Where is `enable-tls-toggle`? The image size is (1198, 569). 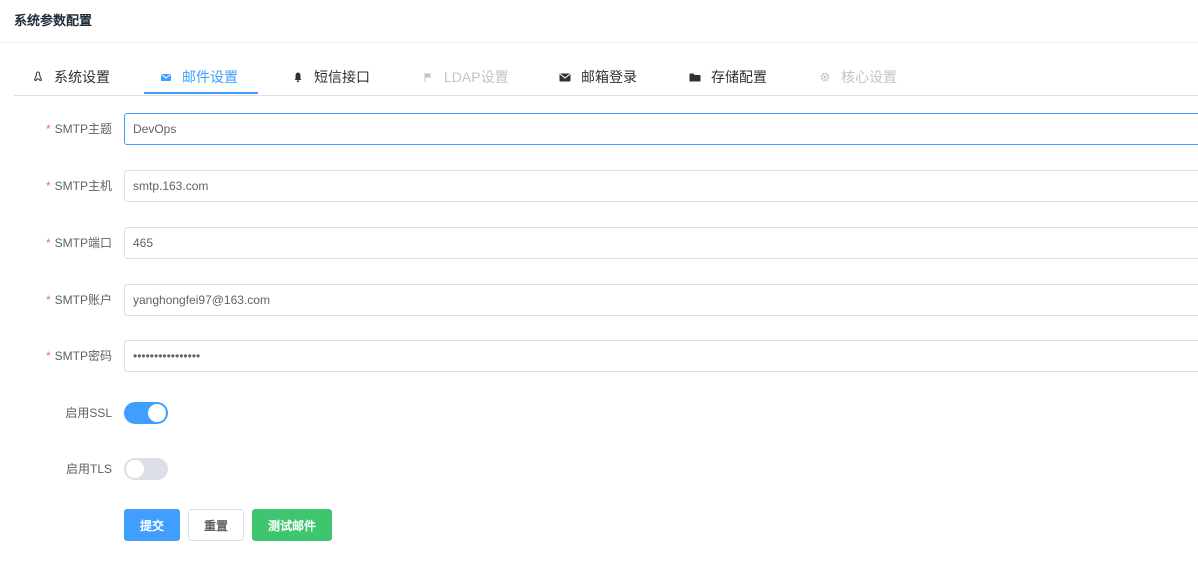 enable-tls-toggle is located at coordinates (146, 469).